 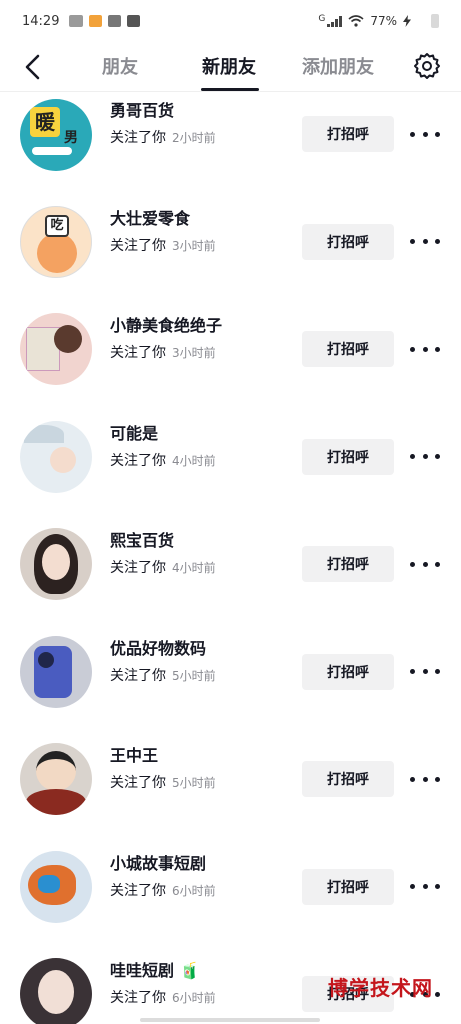 I want to click on tab-add-friends: 添加朋友, so click(x=338, y=66).